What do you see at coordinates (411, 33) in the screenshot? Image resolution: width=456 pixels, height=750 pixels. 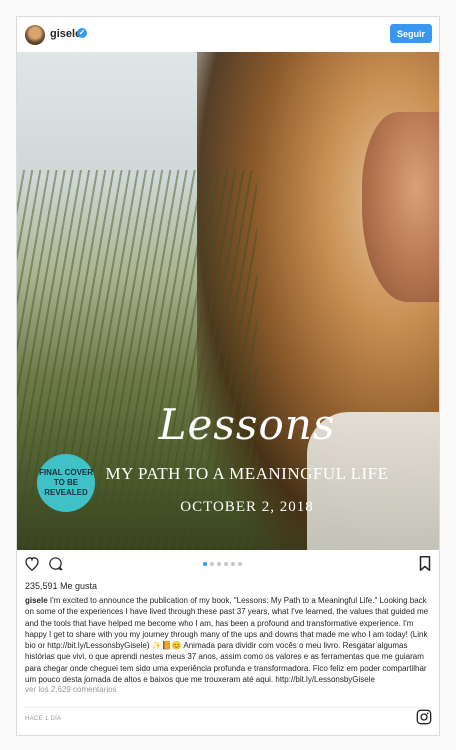 I see `follow-button: Seguir` at bounding box center [411, 33].